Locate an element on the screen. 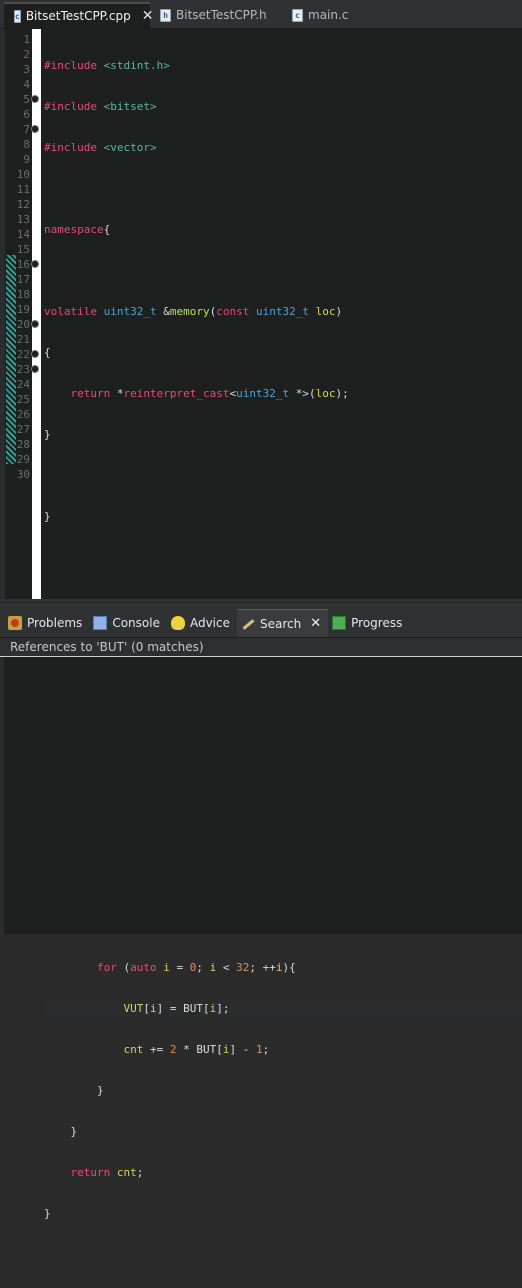  line-number: 23 is located at coordinates (23, 369).